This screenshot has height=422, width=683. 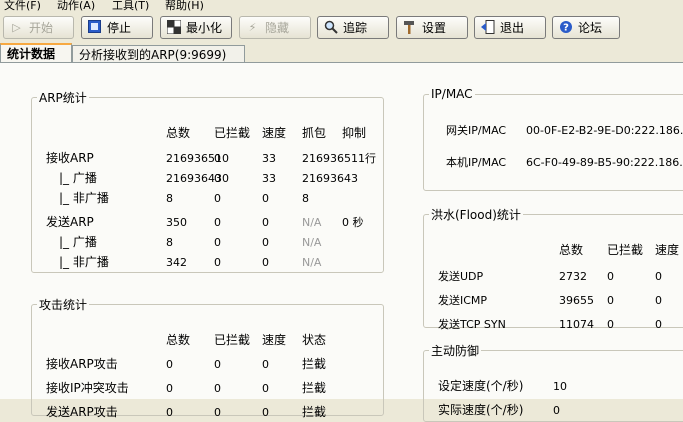 I want to click on gateway-ipmac-value: 00-0F-E2-B2-9E-D0:222.186., so click(x=604, y=130).